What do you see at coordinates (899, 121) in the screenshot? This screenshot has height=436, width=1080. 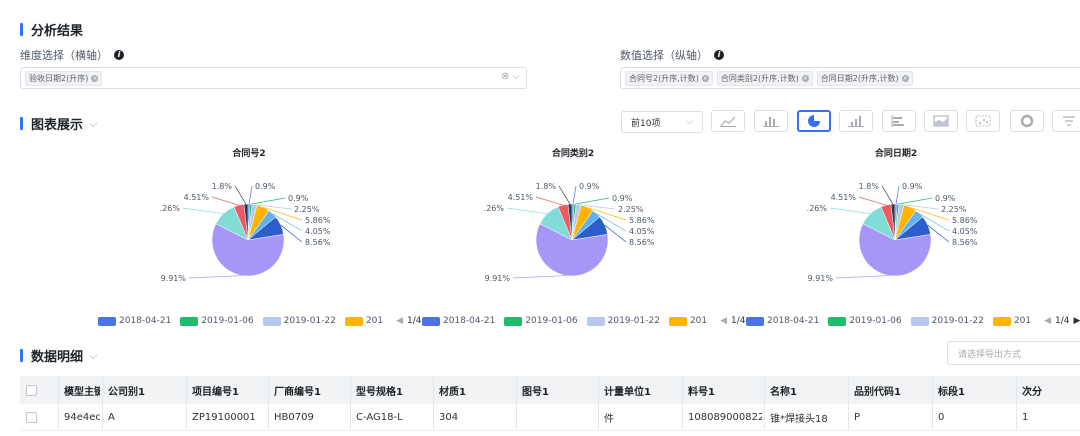 I see `horizontal-bar-button` at bounding box center [899, 121].